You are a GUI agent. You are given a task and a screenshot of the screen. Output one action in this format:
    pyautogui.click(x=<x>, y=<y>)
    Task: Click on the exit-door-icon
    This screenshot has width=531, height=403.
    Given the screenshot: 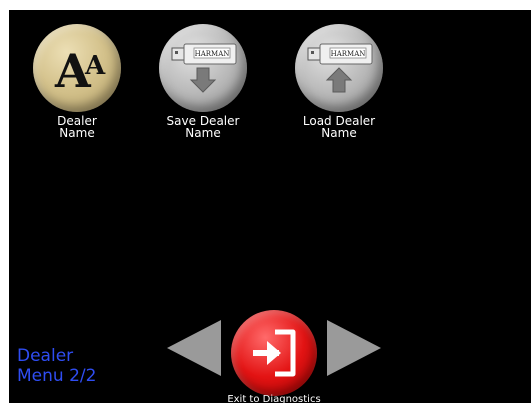 What is the action you would take?
    pyautogui.click(x=274, y=353)
    